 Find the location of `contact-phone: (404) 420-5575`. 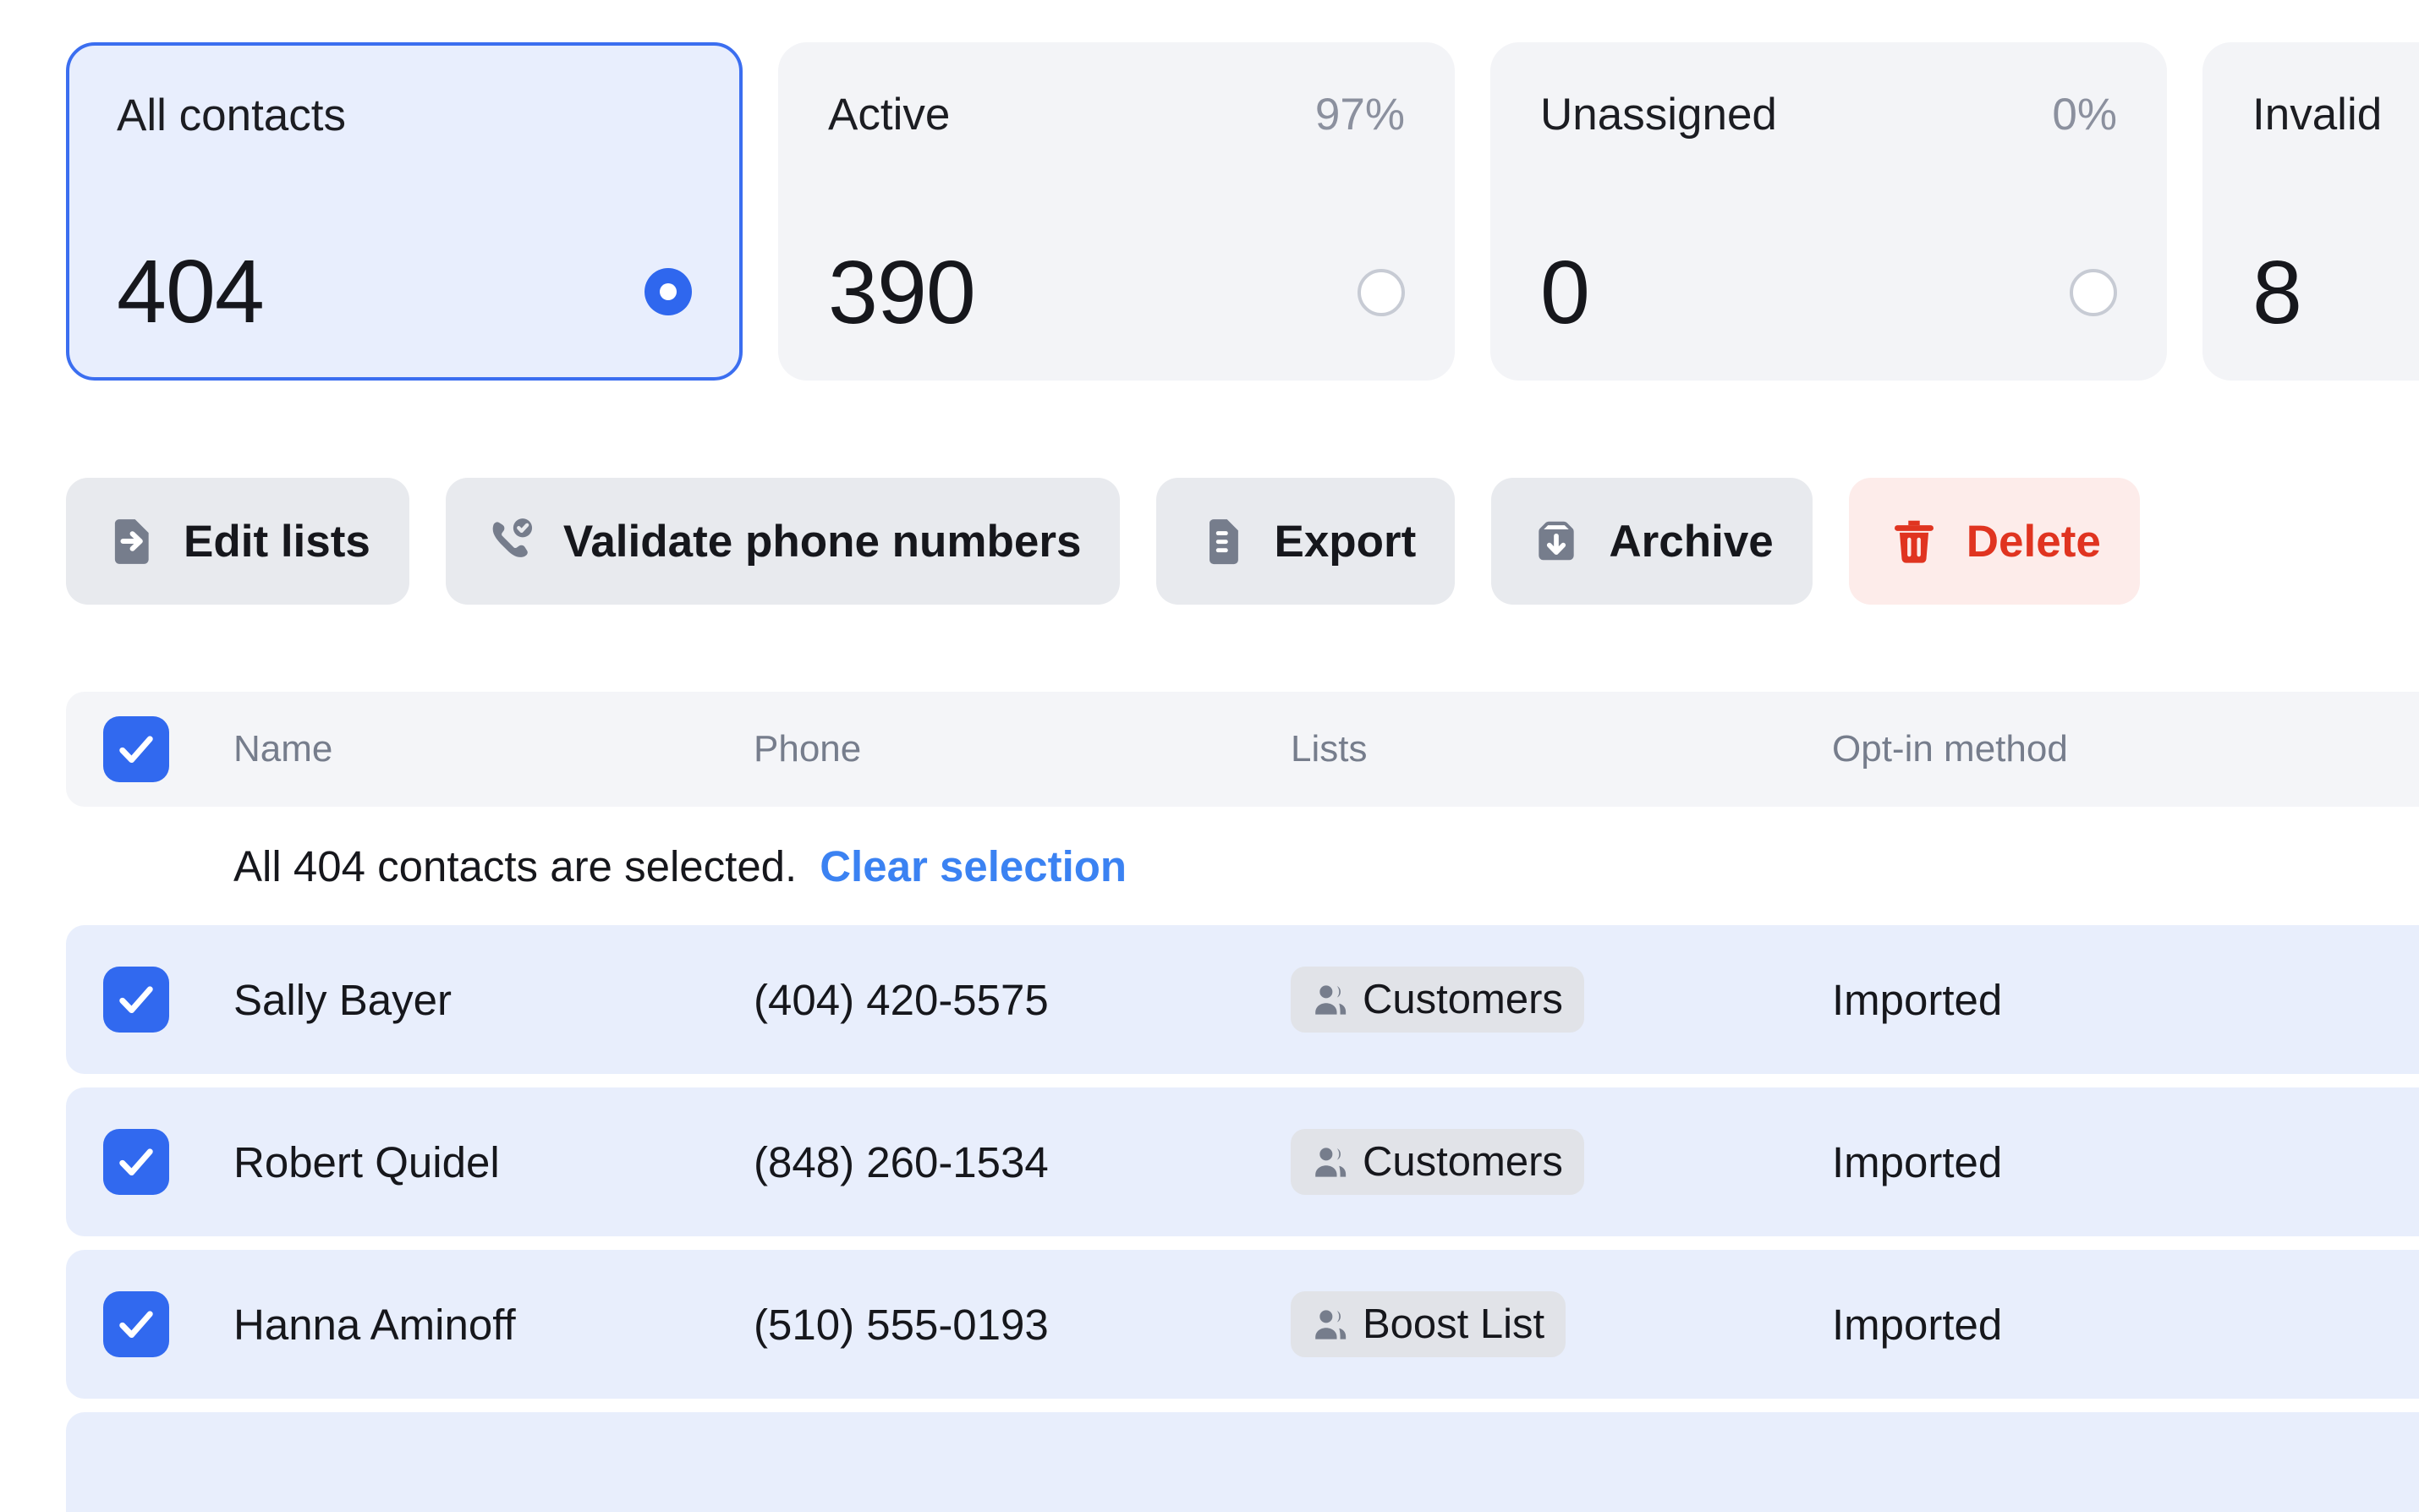

contact-phone: (404) 420-5575 is located at coordinates (902, 1000).